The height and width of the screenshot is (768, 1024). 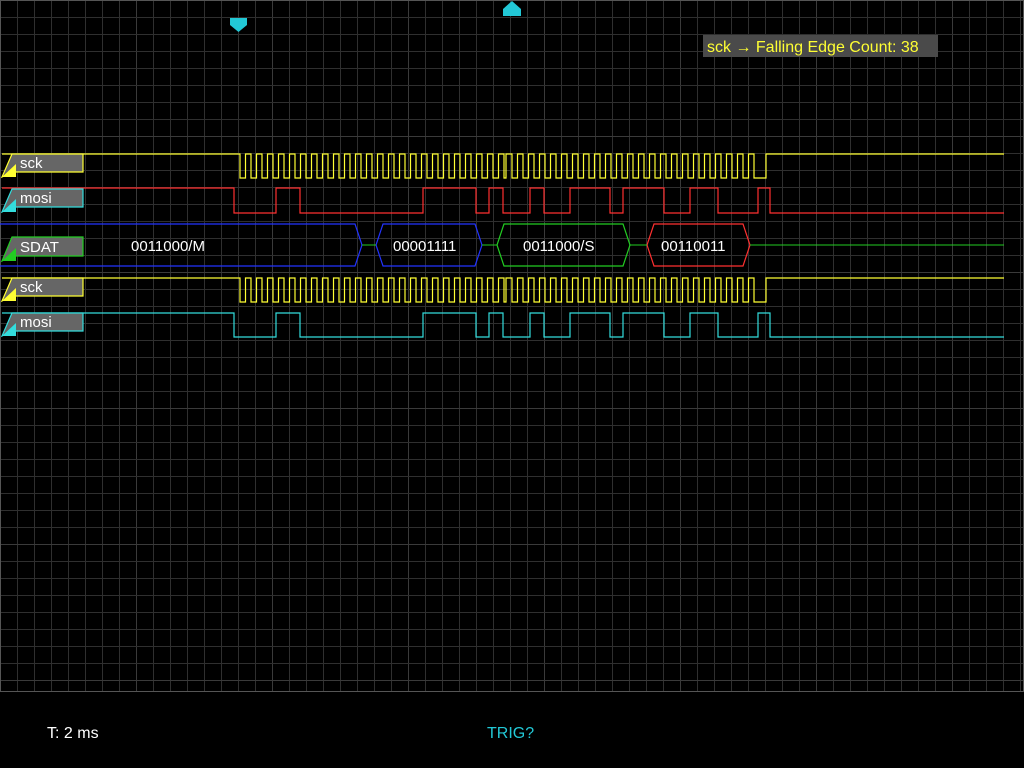 I want to click on measurement-readout: sck → Falling Edge Count: 38, so click(x=820, y=46).